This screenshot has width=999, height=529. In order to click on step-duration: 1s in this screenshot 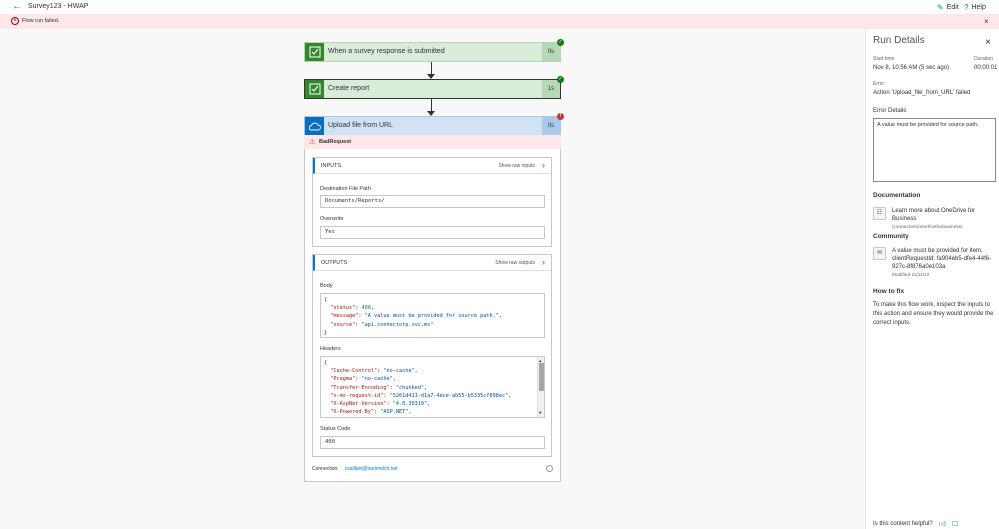, I will do `click(551, 89)`.